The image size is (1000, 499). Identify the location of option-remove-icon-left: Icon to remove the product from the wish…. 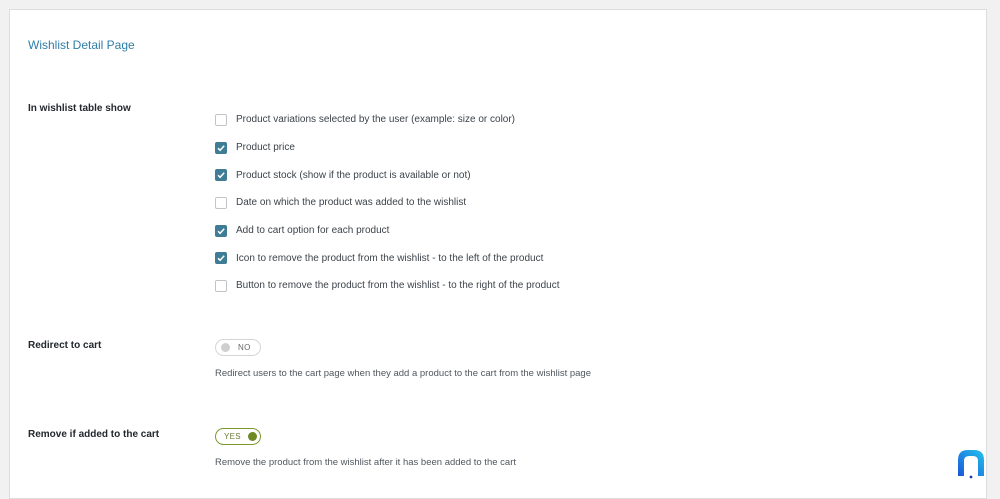
(387, 258).